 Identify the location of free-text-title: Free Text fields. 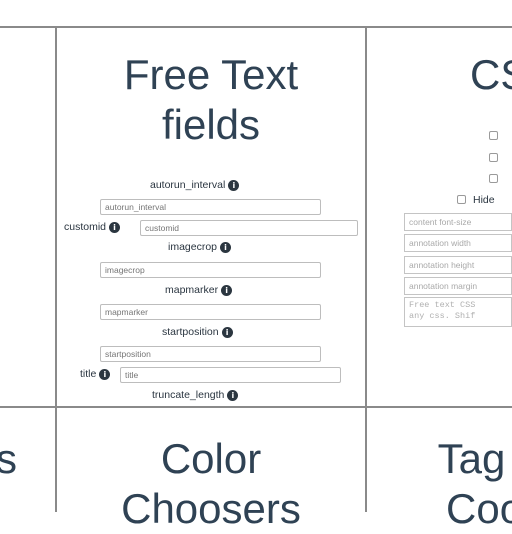
(211, 100).